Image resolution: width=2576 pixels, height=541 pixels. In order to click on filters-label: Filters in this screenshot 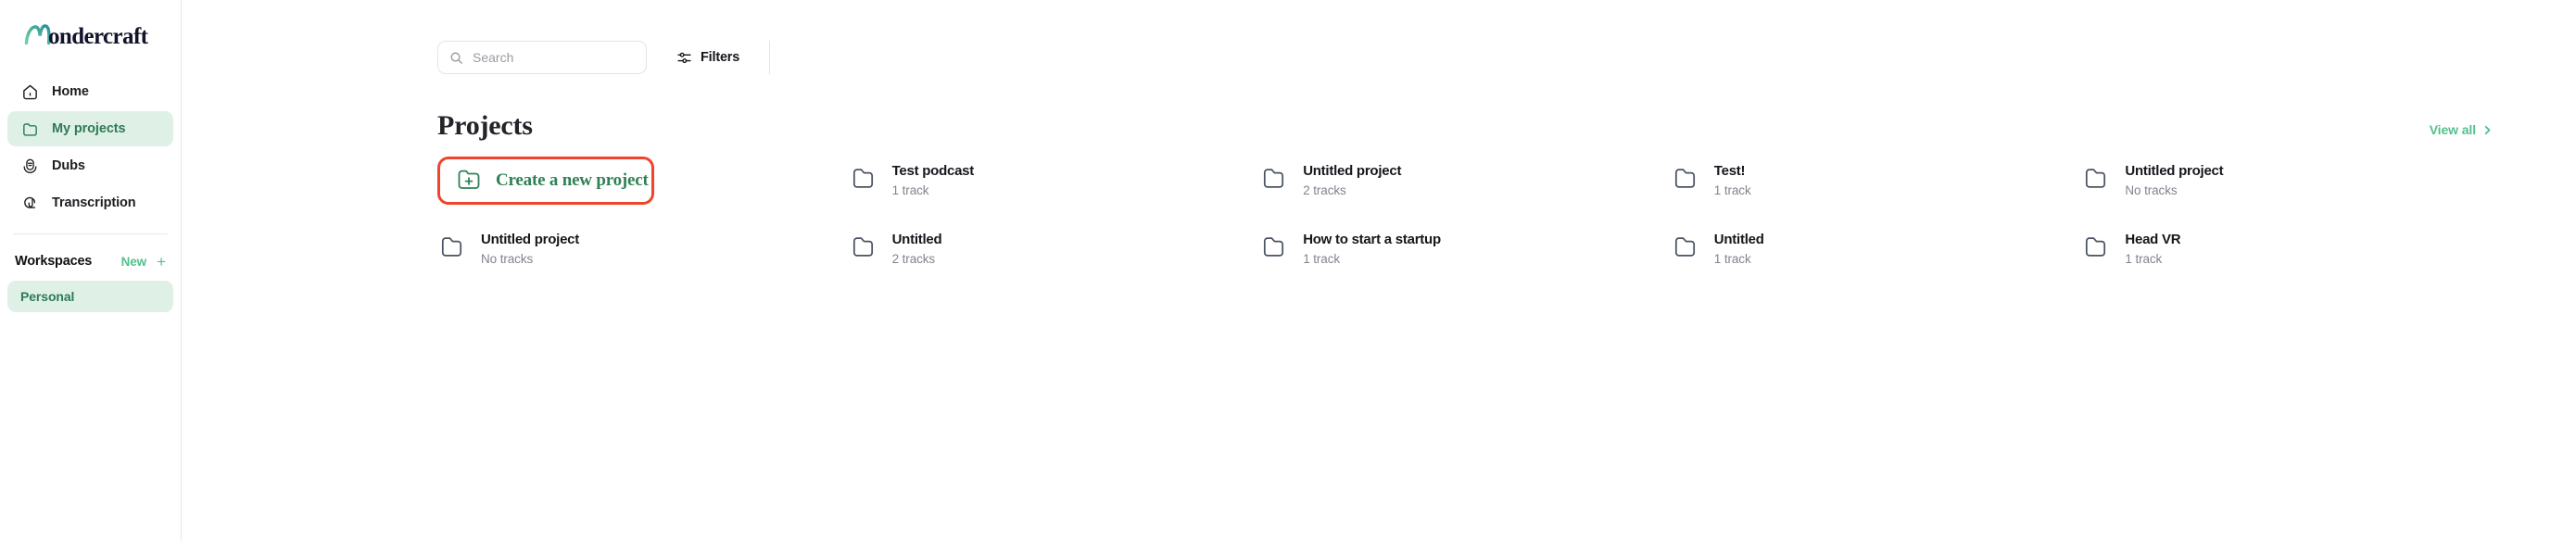, I will do `click(720, 57)`.